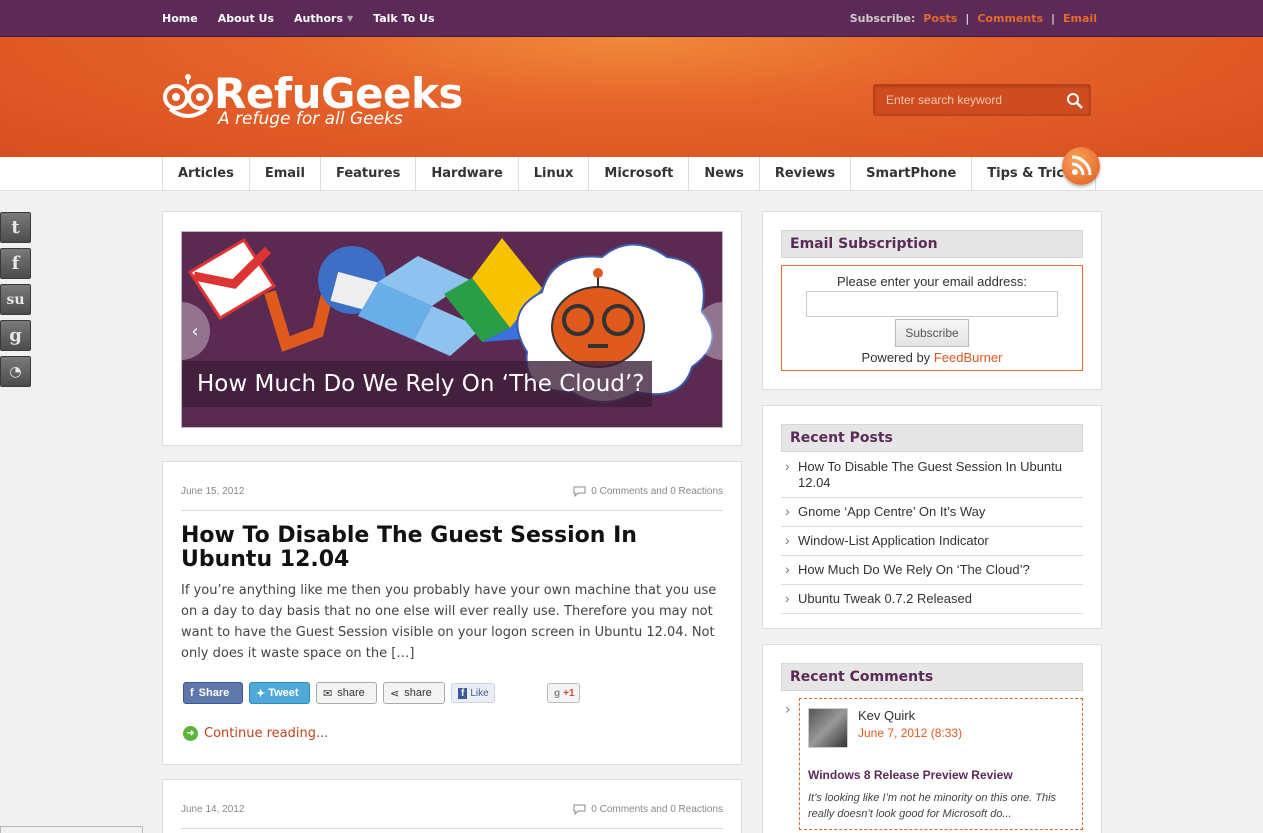 The image size is (1263, 833). I want to click on top-nav: Home About Us Authors ▼ Talk To Us, so click(308, 18).